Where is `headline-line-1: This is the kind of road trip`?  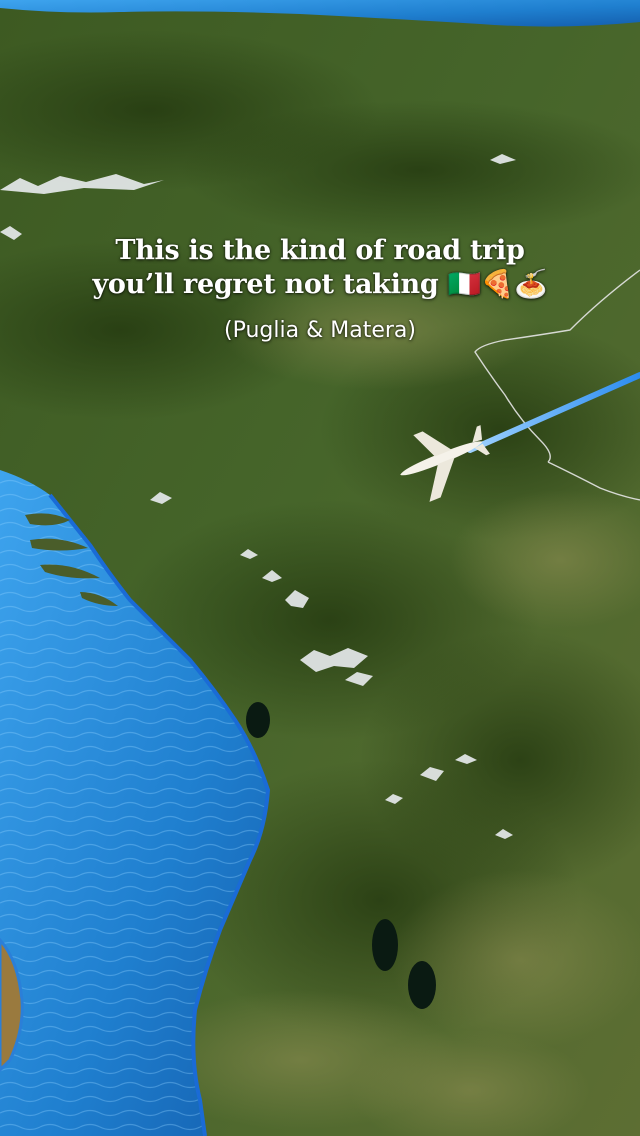 headline-line-1: This is the kind of road trip is located at coordinates (320, 250).